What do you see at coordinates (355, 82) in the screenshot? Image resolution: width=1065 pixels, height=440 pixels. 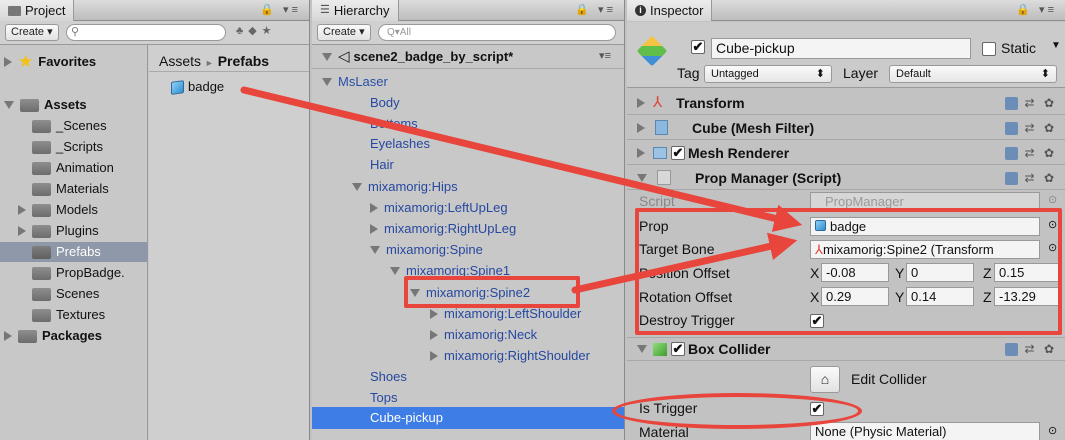 I see `hier-item: MsLaser` at bounding box center [355, 82].